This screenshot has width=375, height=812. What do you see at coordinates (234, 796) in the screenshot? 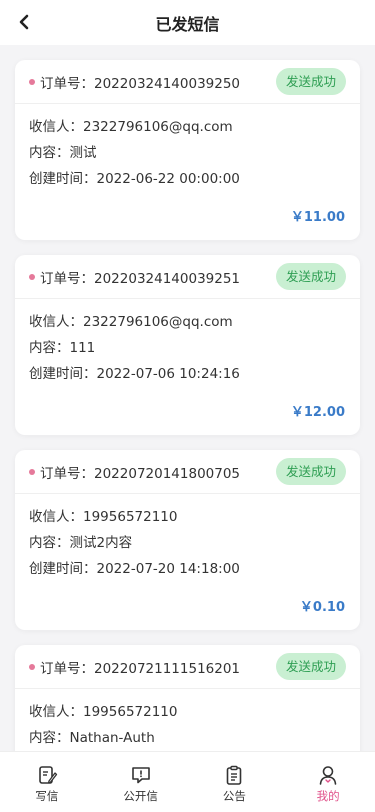
I see `tab-label: 公告` at bounding box center [234, 796].